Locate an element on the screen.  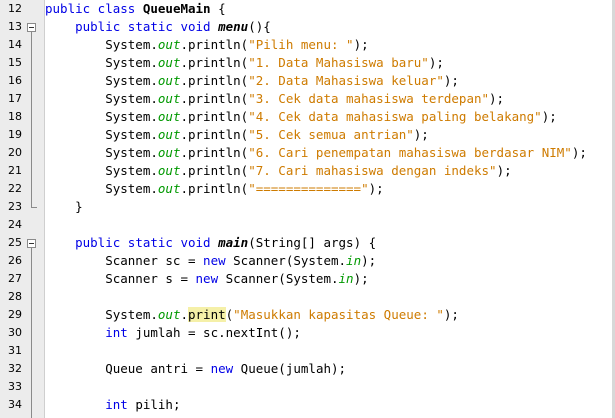
code-line: int pilih; is located at coordinates (112, 405).